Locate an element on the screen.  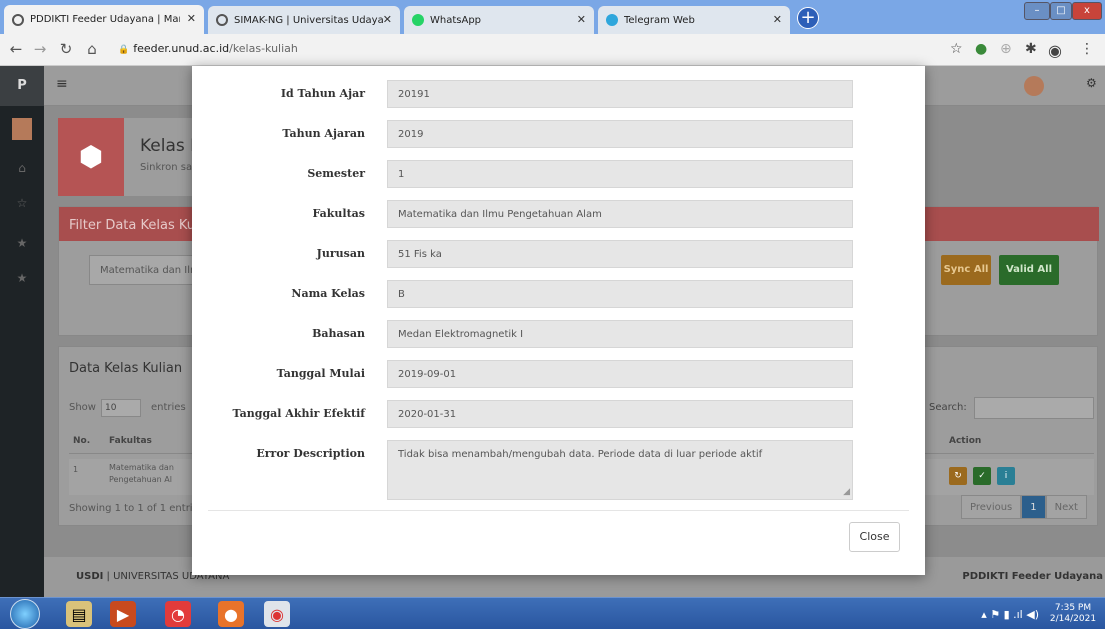
app-icon: ◔ is located at coordinates (178, 614).